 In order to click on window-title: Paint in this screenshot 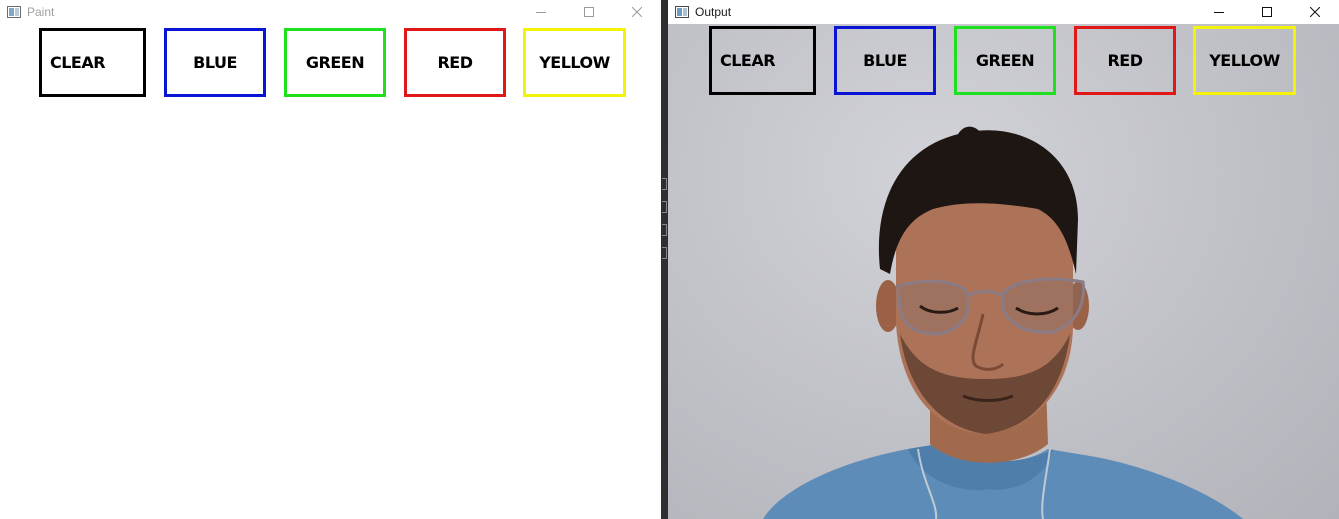, I will do `click(41, 12)`.